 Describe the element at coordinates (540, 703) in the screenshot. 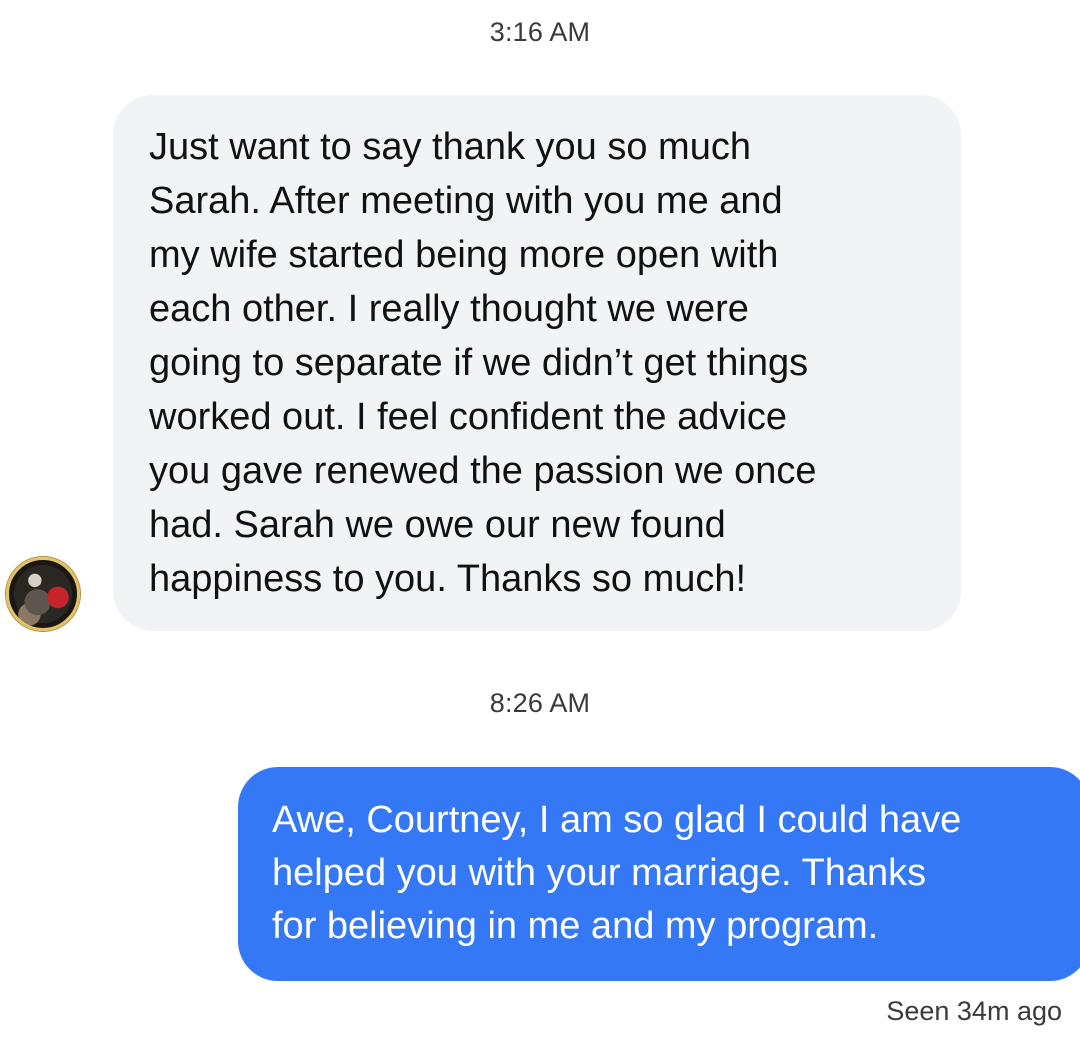

I see `timestamp-2: 8:26 AM` at that location.